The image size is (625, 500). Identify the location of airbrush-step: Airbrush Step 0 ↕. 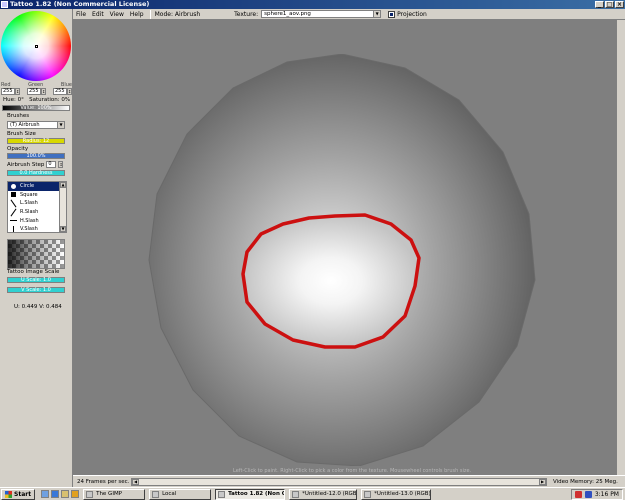
(35, 164).